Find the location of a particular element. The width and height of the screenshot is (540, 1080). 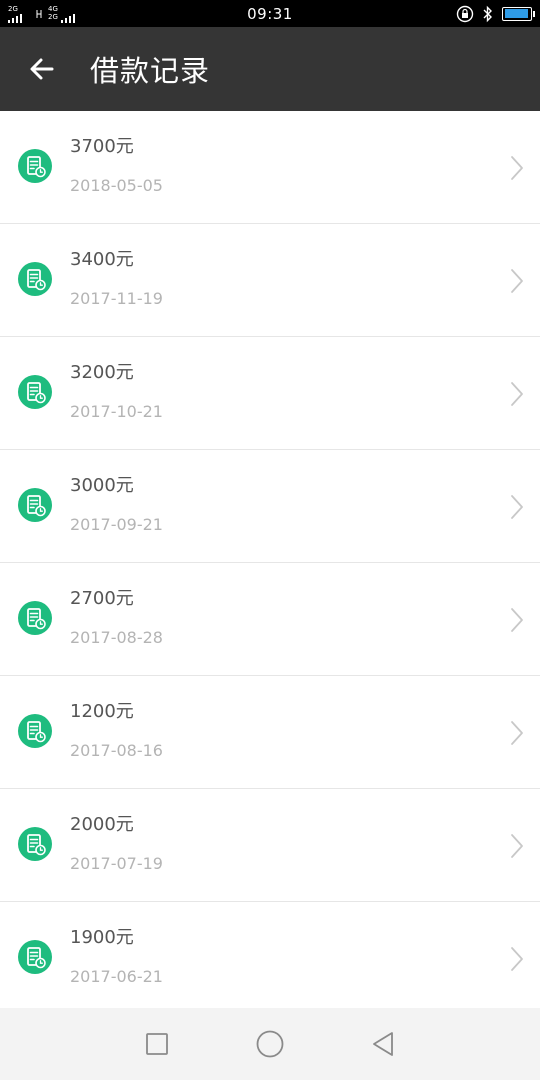

page-title: 借款记录 is located at coordinates (150, 71).